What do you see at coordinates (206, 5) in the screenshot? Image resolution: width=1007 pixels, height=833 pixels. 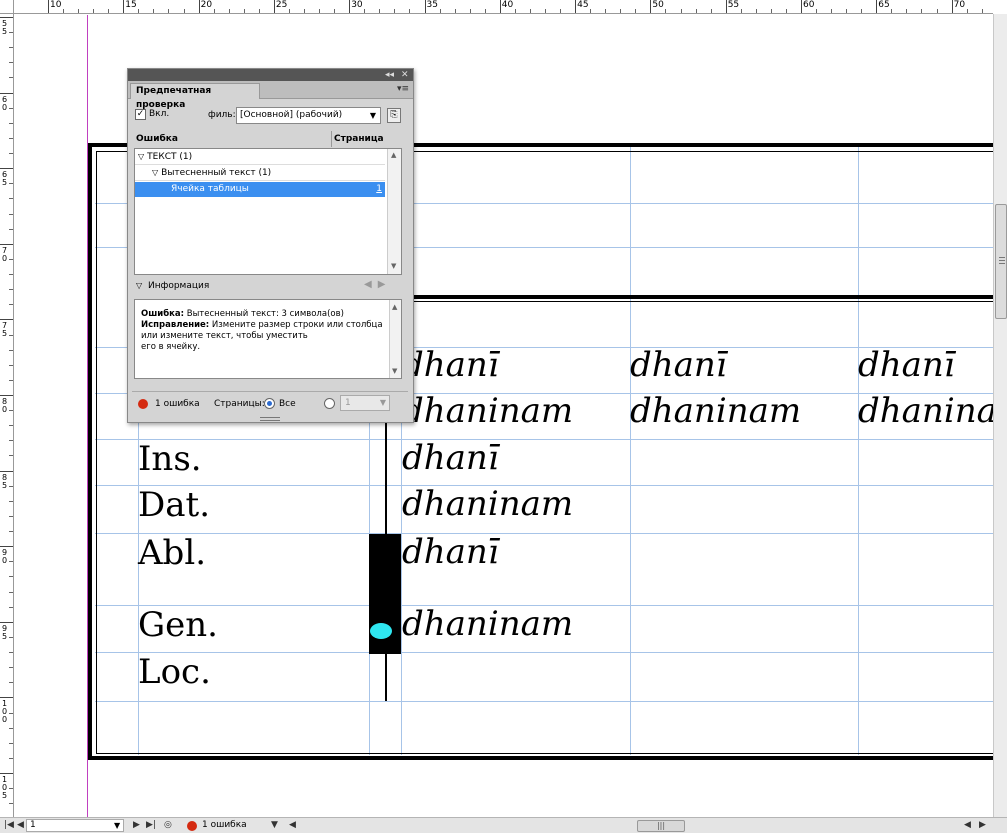 I see `ruler-label: 20` at bounding box center [206, 5].